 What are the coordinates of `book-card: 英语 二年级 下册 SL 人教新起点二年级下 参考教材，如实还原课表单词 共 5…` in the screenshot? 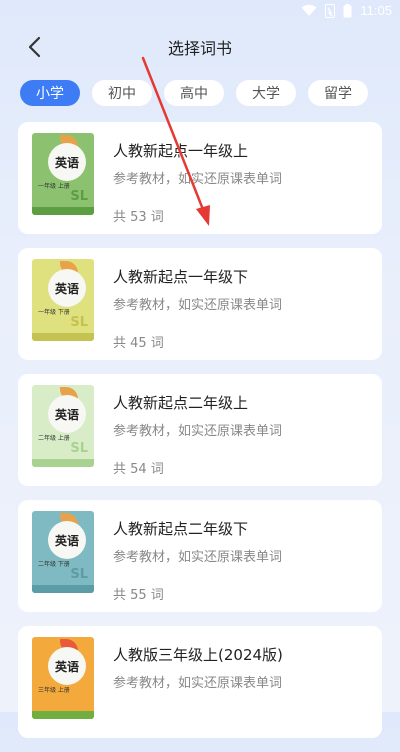 It's located at (200, 556).